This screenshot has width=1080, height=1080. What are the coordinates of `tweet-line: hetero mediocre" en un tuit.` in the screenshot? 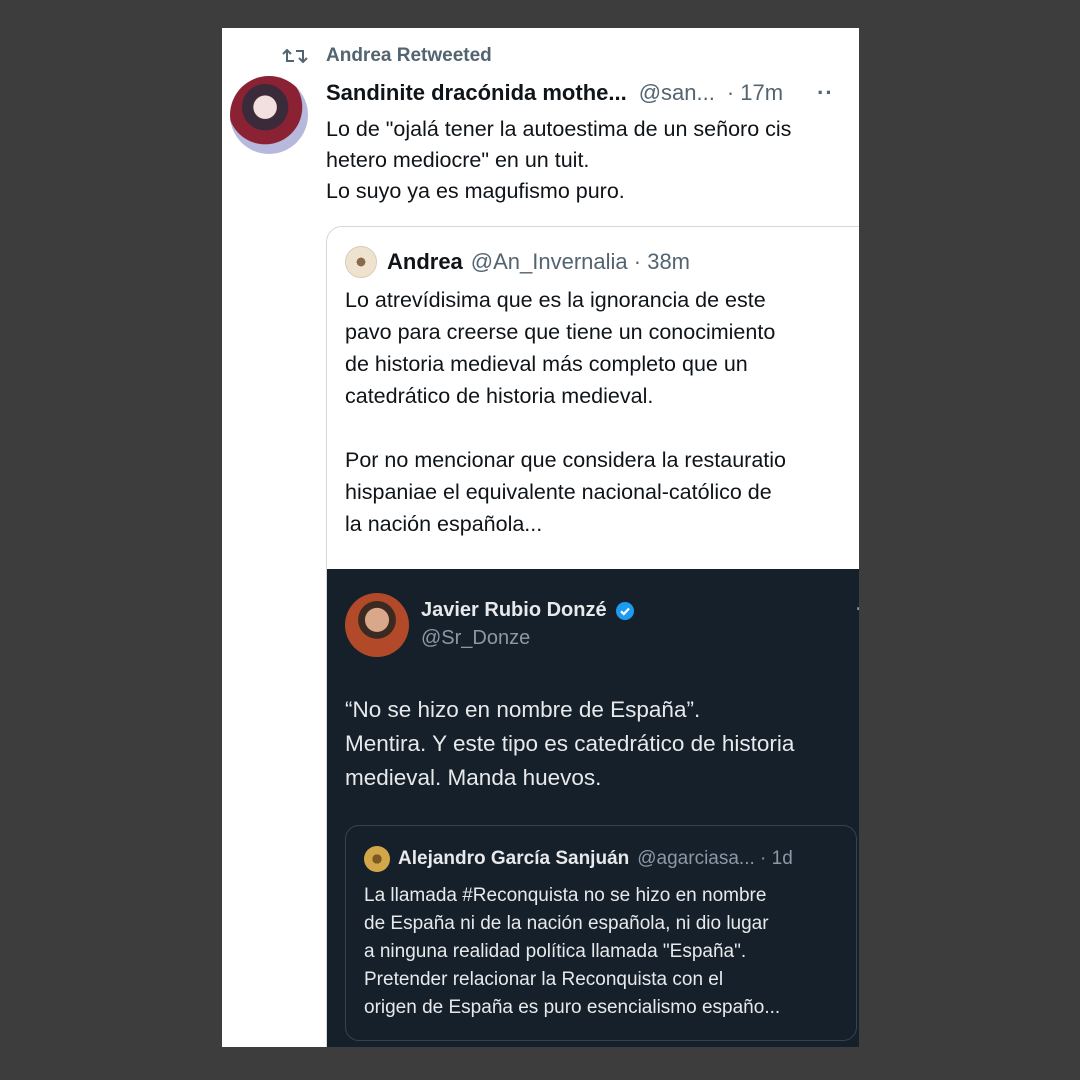 It's located at (458, 160).